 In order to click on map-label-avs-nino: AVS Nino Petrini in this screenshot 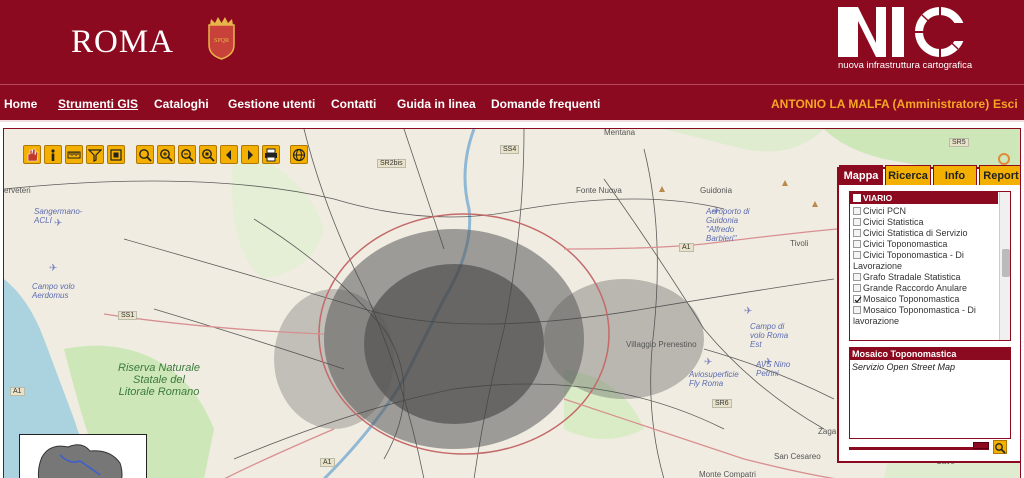, I will do `click(773, 369)`.